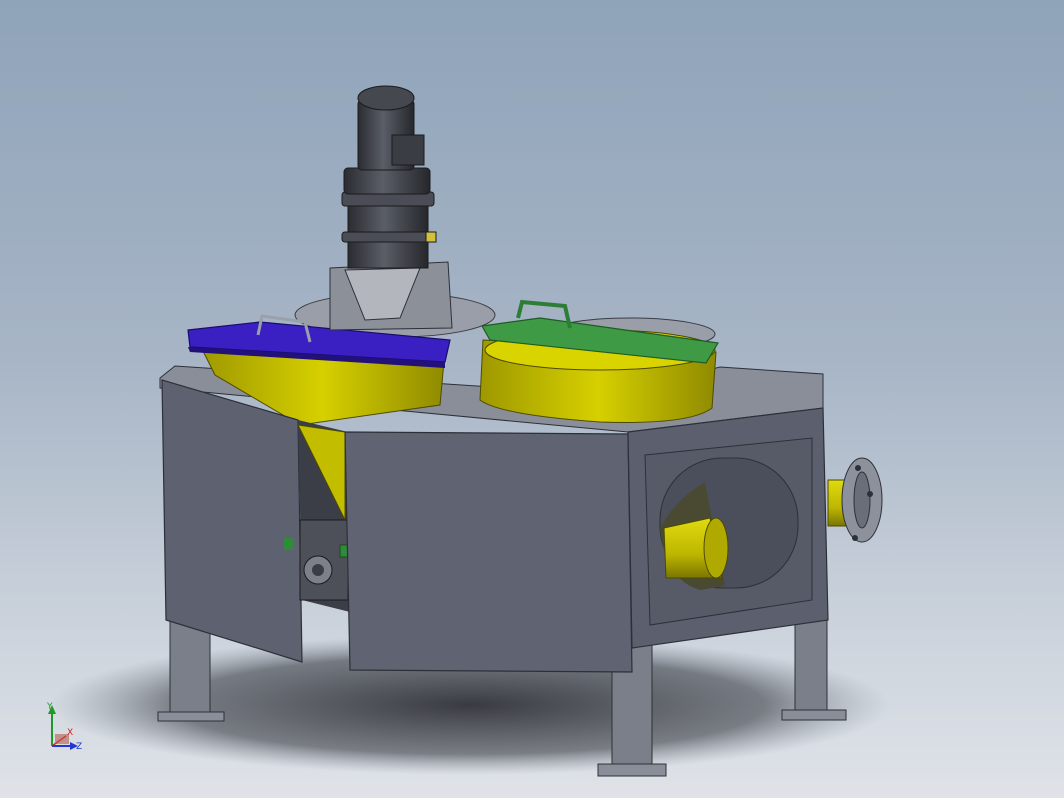  I want to click on left-door, so click(232, 521).